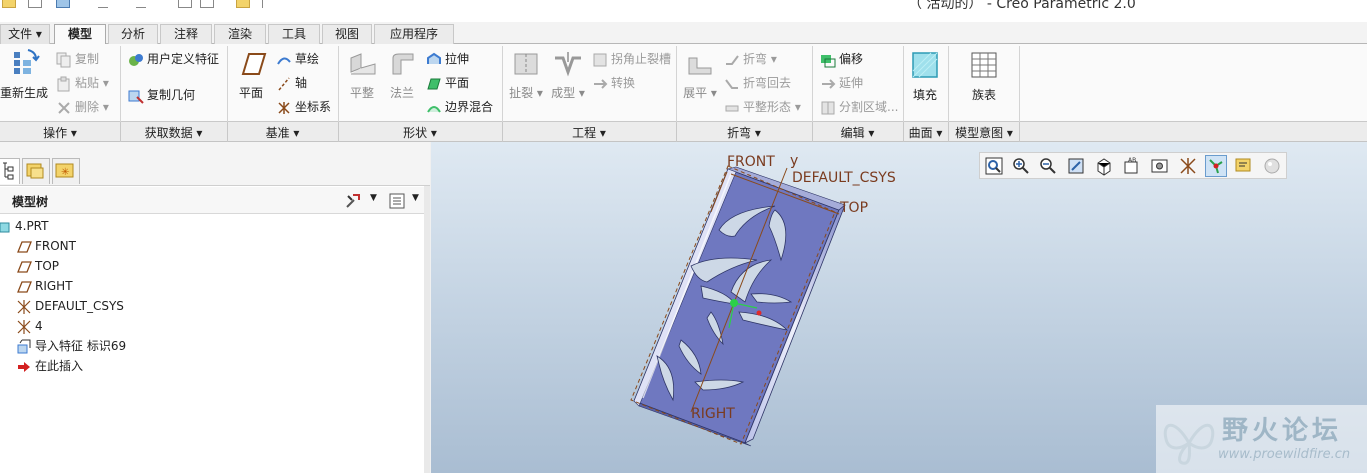 The width and height of the screenshot is (1367, 473). I want to click on tree-settings-dropdown-icon: ▼, so click(373, 198).